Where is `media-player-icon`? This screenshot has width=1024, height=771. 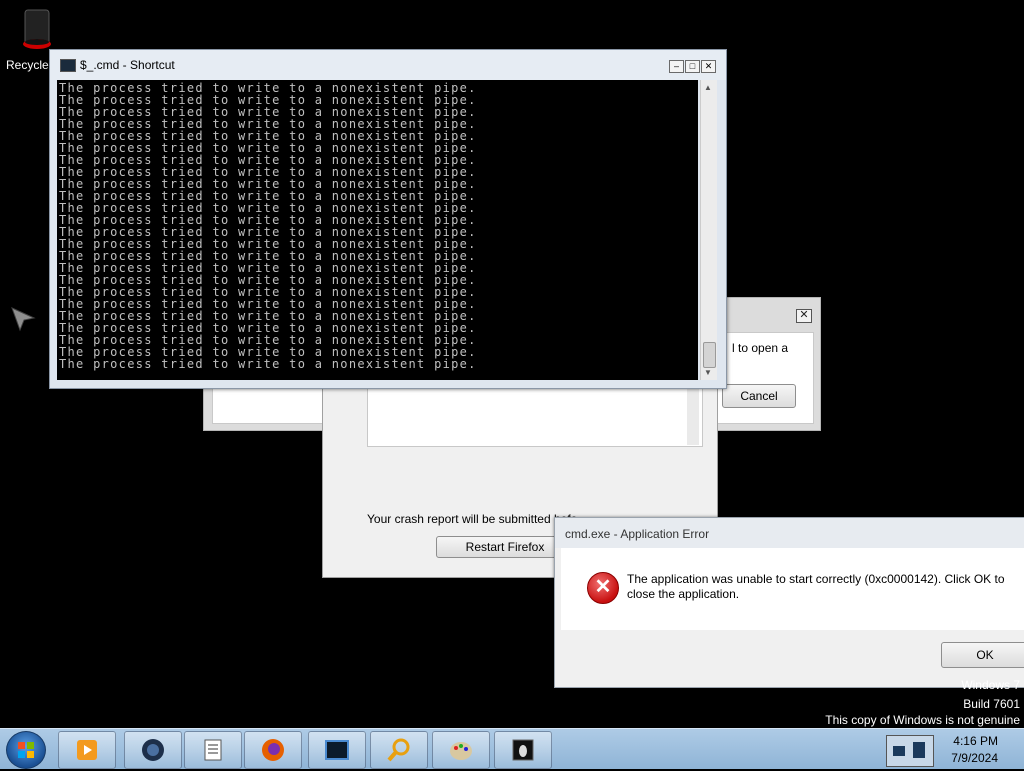
media-player-icon is located at coordinates (87, 750).